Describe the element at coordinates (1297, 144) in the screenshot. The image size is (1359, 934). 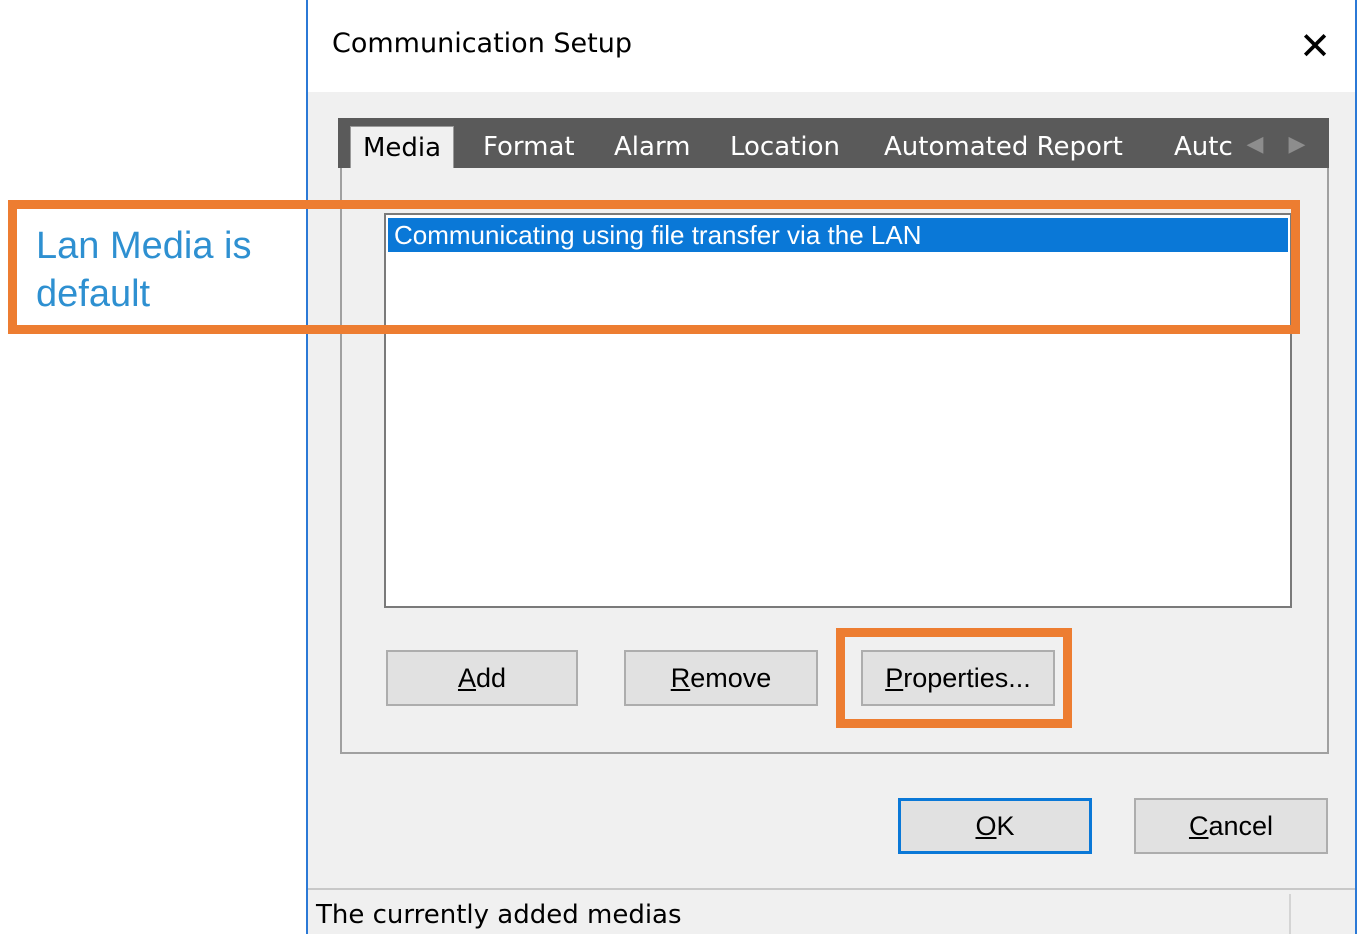
I see `chevron-right-icon: ▶` at that location.